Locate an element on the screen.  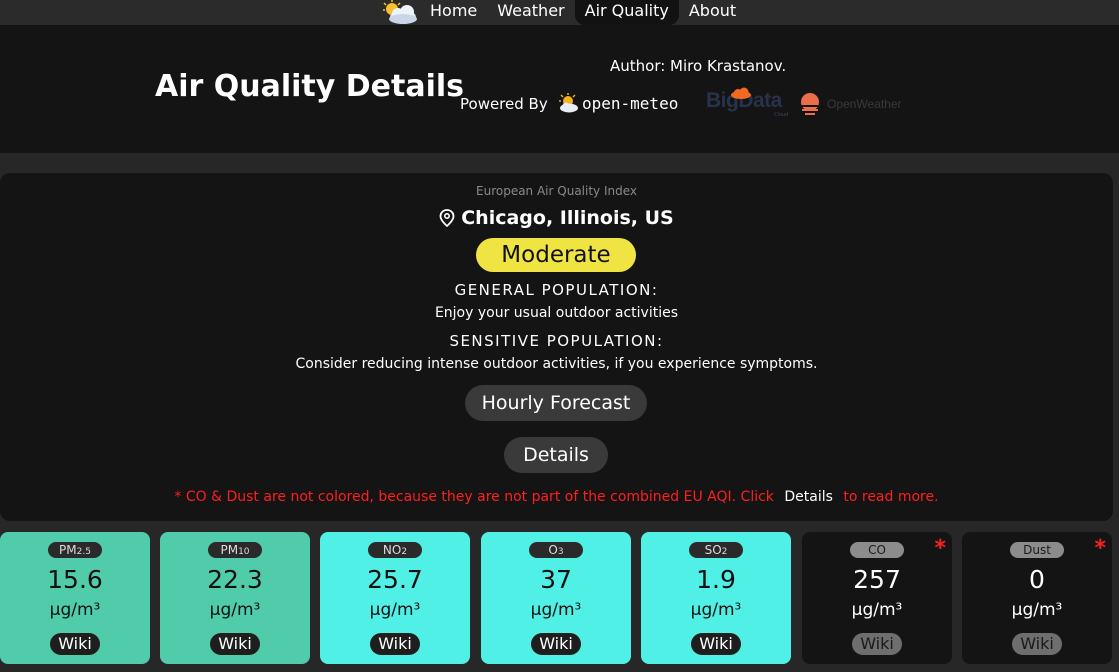
nav-menu: Home Weather Air Quality About is located at coordinates (563, 12).